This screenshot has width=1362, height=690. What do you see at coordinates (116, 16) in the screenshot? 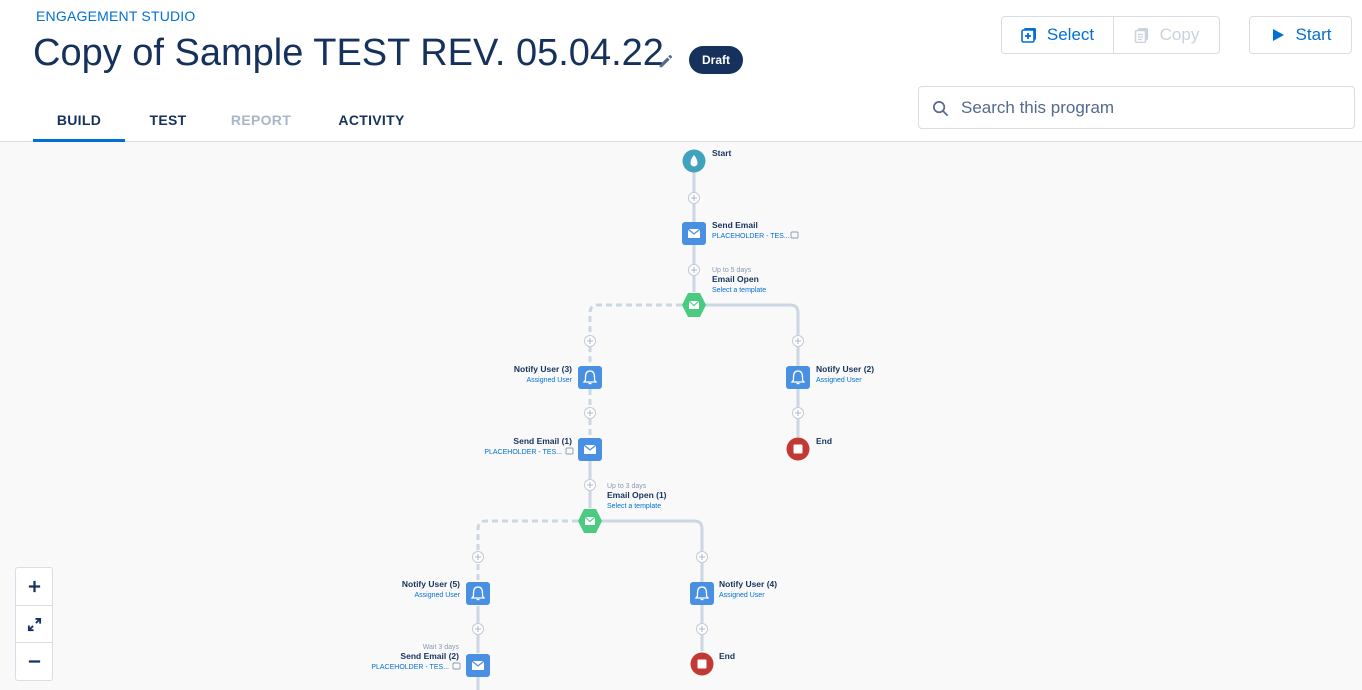
I see `app-name: ENGAGEMENT STUDIO` at bounding box center [116, 16].